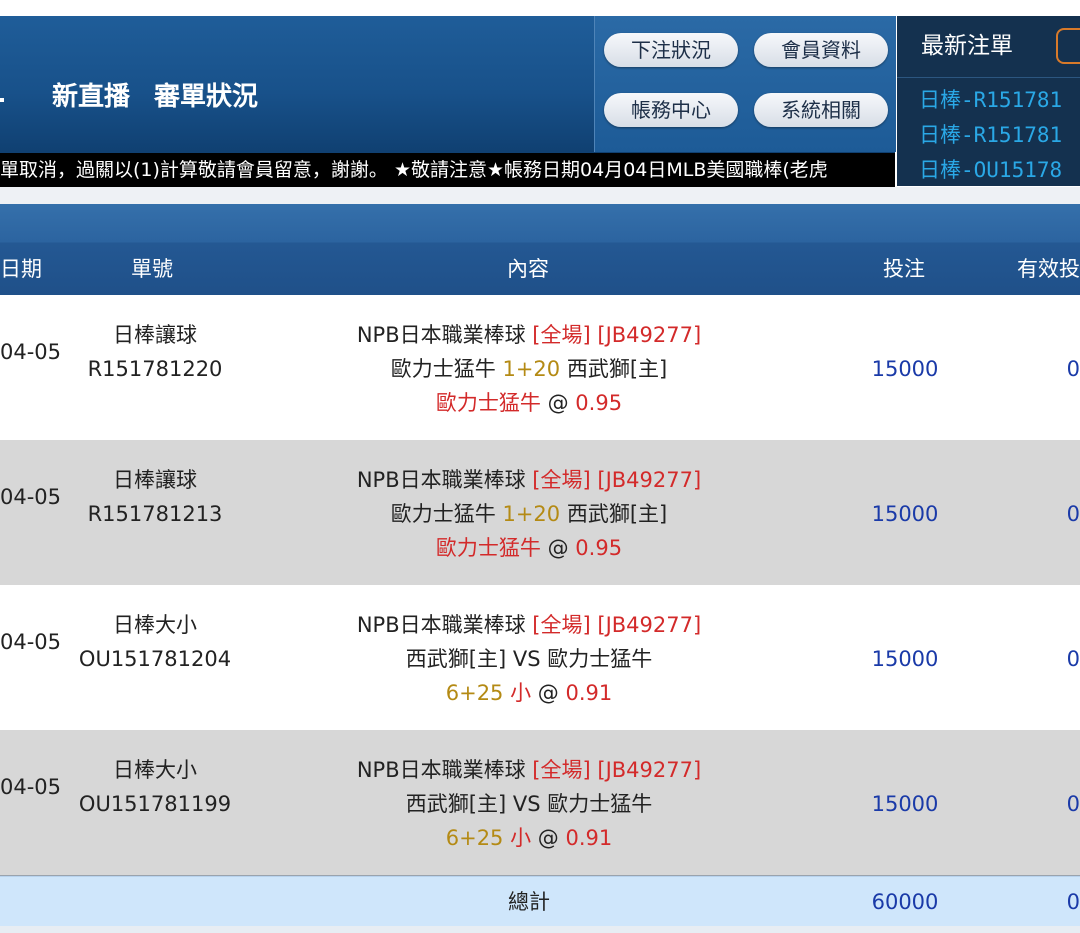  Describe the element at coordinates (967, 46) in the screenshot. I see `latest-bets-title: 最新注單` at that location.